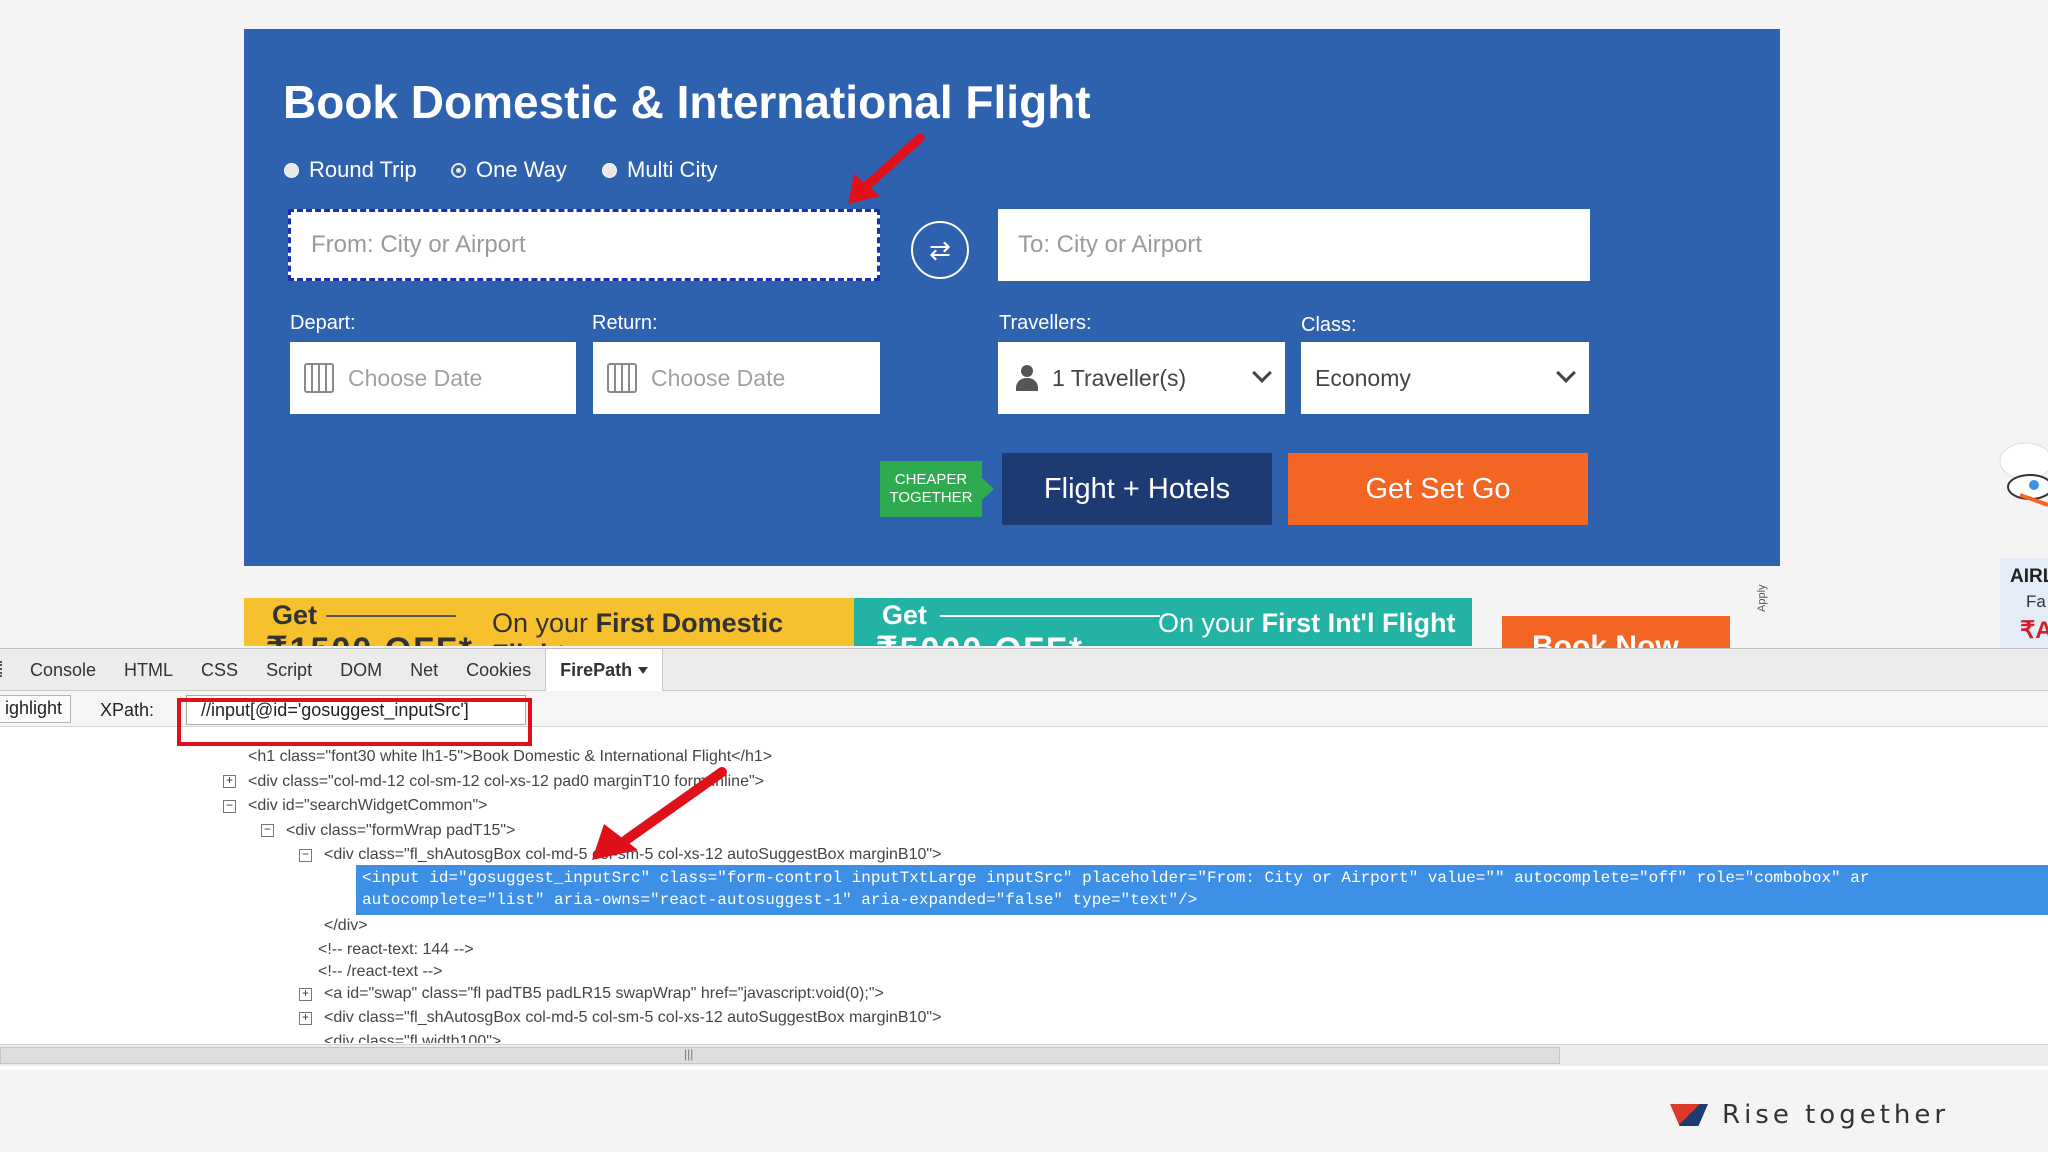 The width and height of the screenshot is (2048, 1152). Describe the element at coordinates (1438, 489) in the screenshot. I see `get-set-go-button: Get Set Go` at that location.